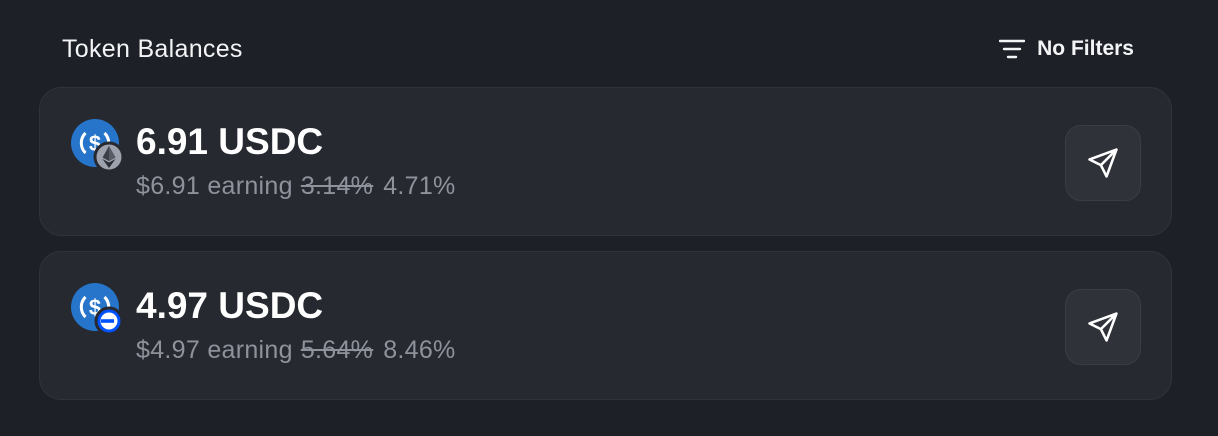 The height and width of the screenshot is (436, 1218). What do you see at coordinates (109, 321) in the screenshot?
I see `base-badge-icon` at bounding box center [109, 321].